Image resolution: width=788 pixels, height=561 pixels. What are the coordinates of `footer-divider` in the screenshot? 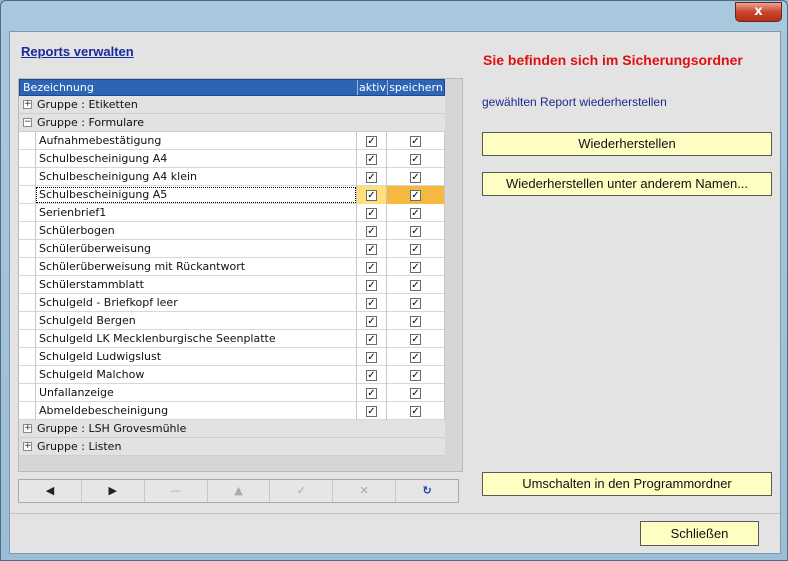 It's located at (395, 513).